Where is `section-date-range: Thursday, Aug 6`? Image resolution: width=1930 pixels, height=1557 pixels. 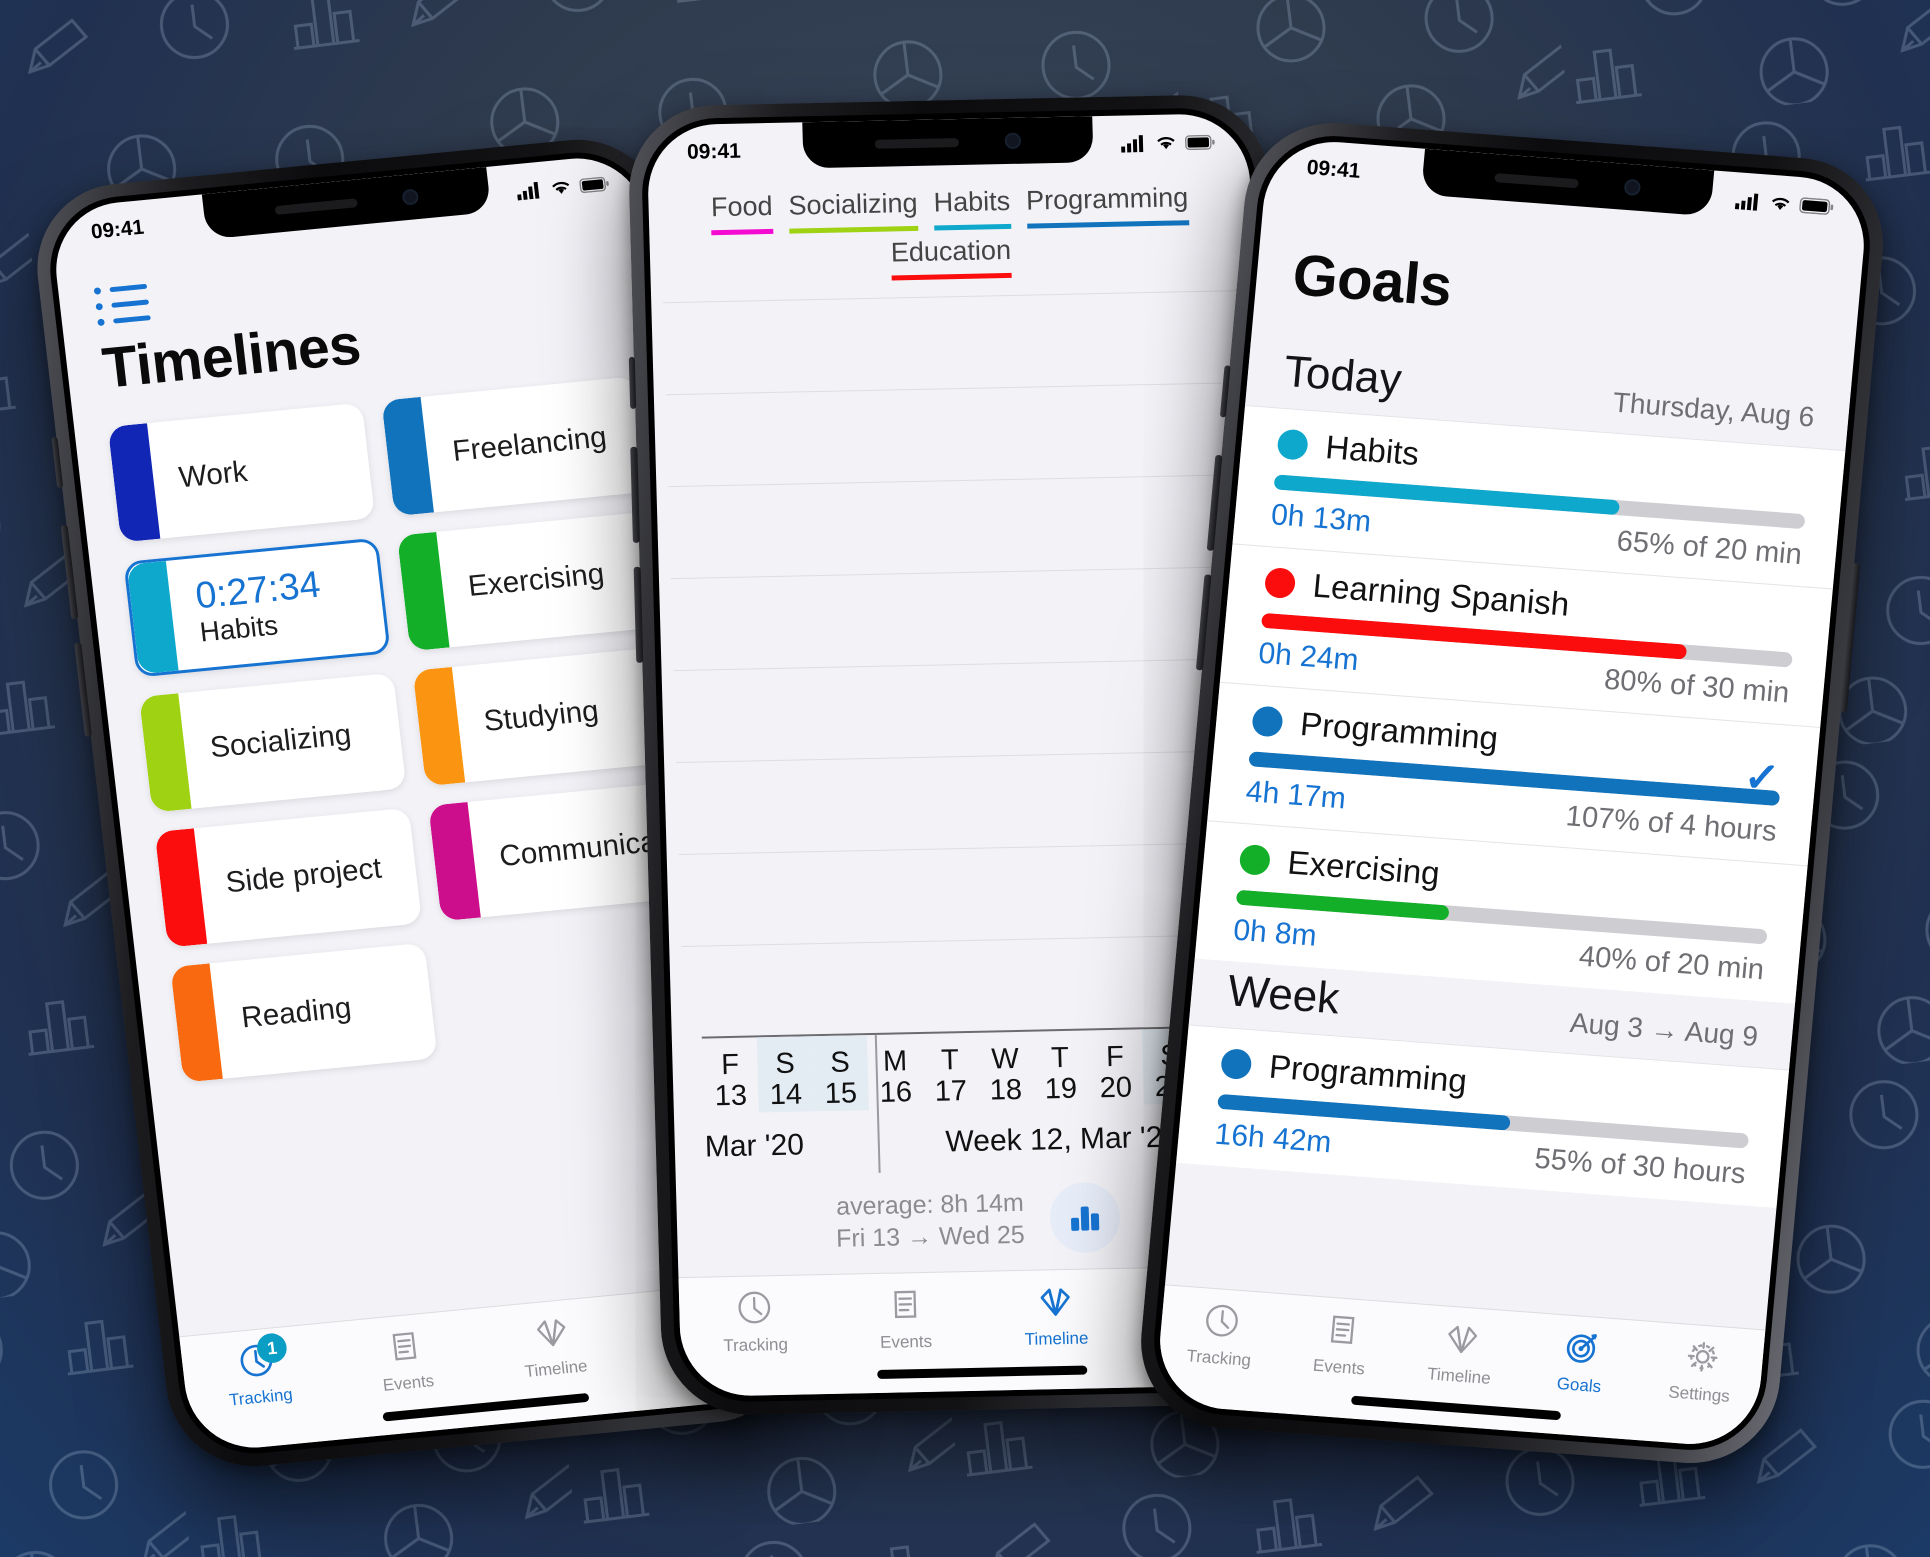
section-date-range: Thursday, Aug 6 is located at coordinates (1713, 409).